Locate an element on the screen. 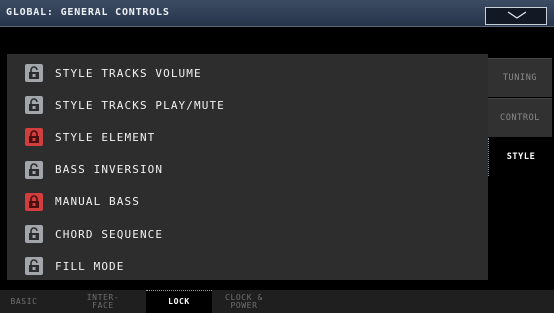 The image size is (554, 313). lock-label: CHORD SEQUENCE is located at coordinates (109, 234).